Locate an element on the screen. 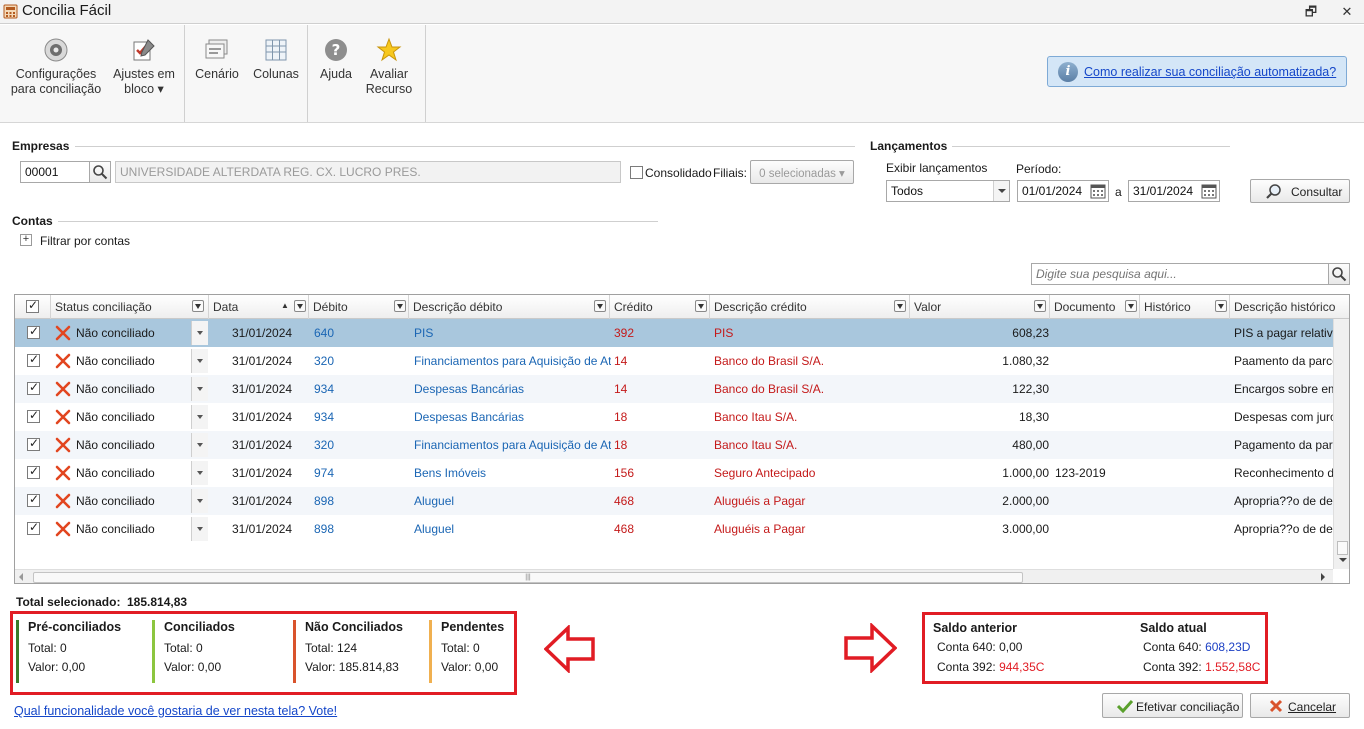 The width and height of the screenshot is (1364, 729). scroll-down-icon is located at coordinates (1343, 560).